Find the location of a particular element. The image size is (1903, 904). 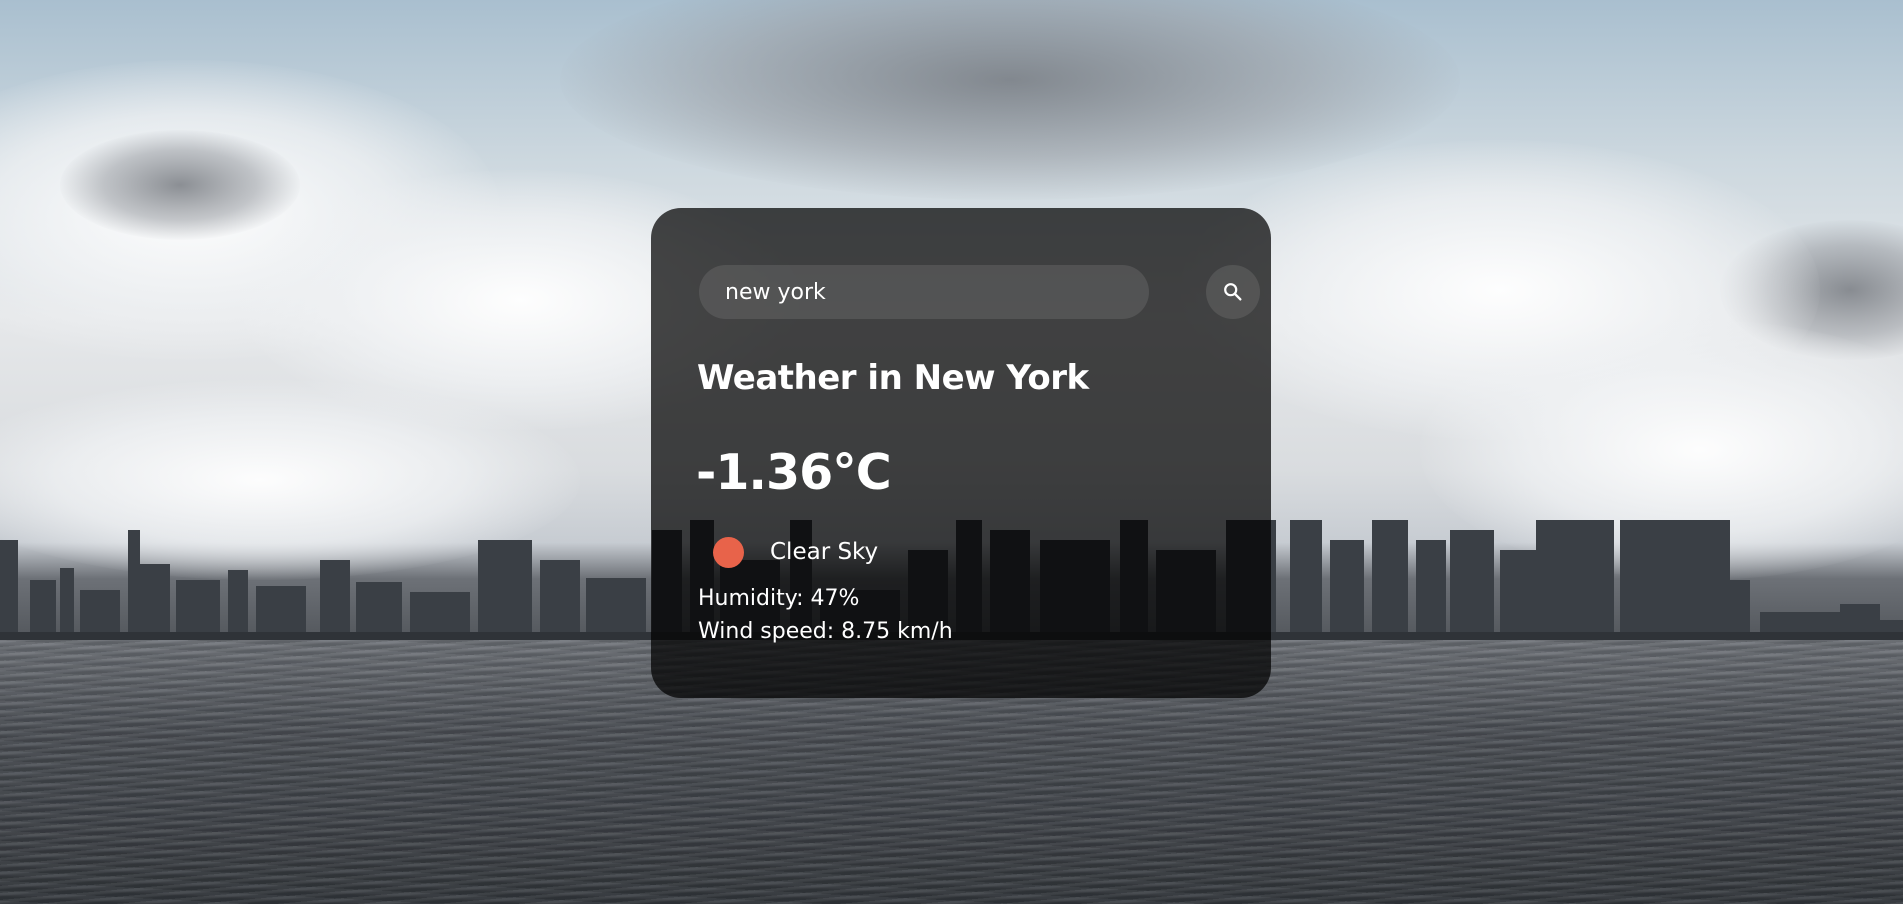

wind-speed: Wind speed: 8.75 km/h is located at coordinates (825, 631).